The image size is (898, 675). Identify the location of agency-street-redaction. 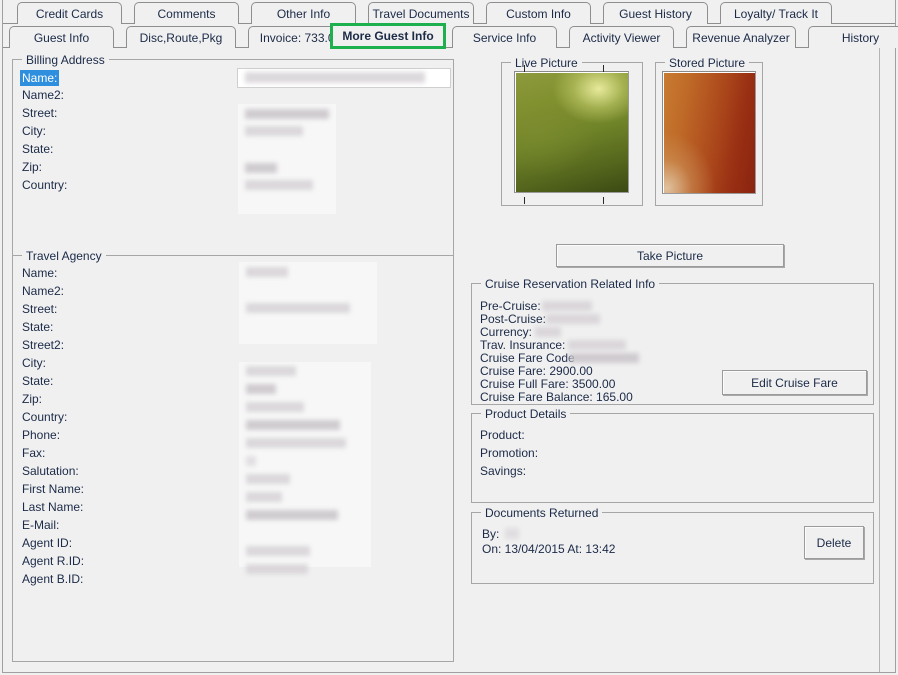
(298, 308).